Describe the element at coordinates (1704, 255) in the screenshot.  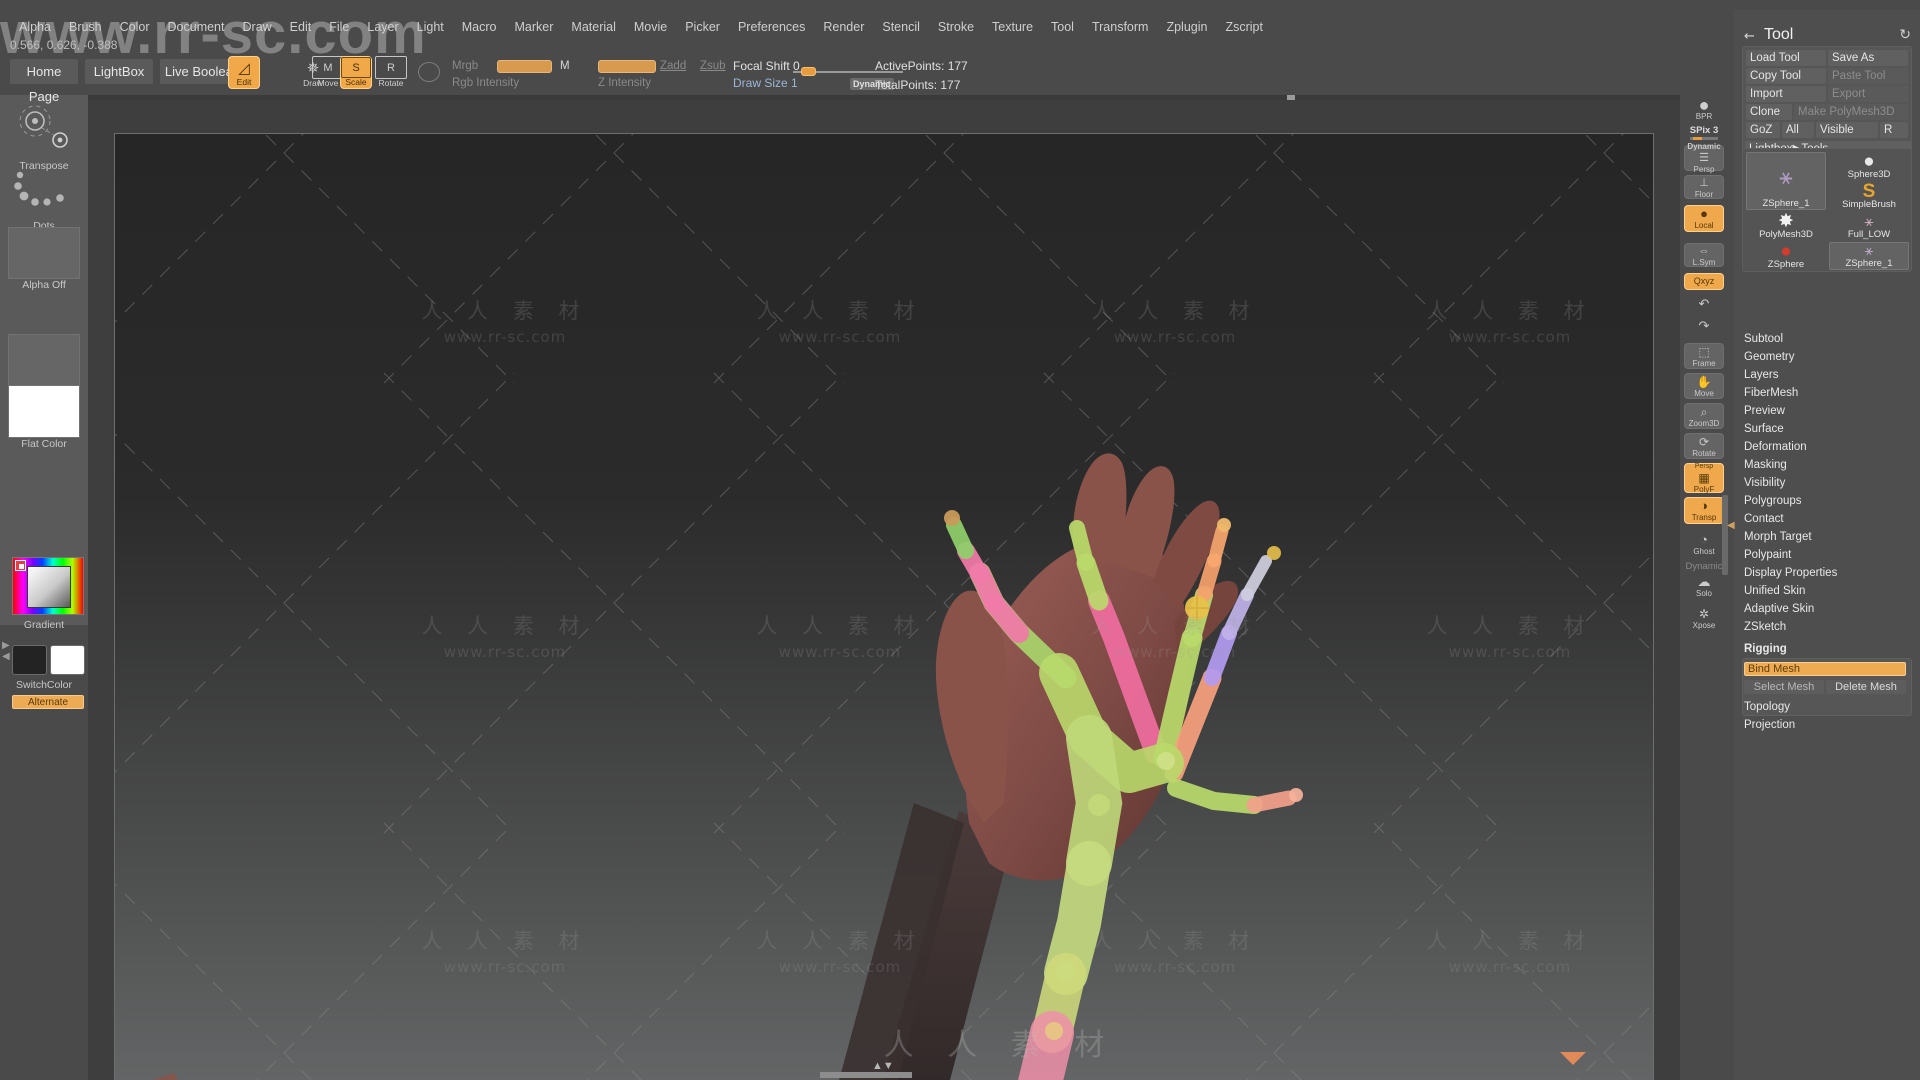
I see `lsym-button: ⇔ L.Sym` at that location.